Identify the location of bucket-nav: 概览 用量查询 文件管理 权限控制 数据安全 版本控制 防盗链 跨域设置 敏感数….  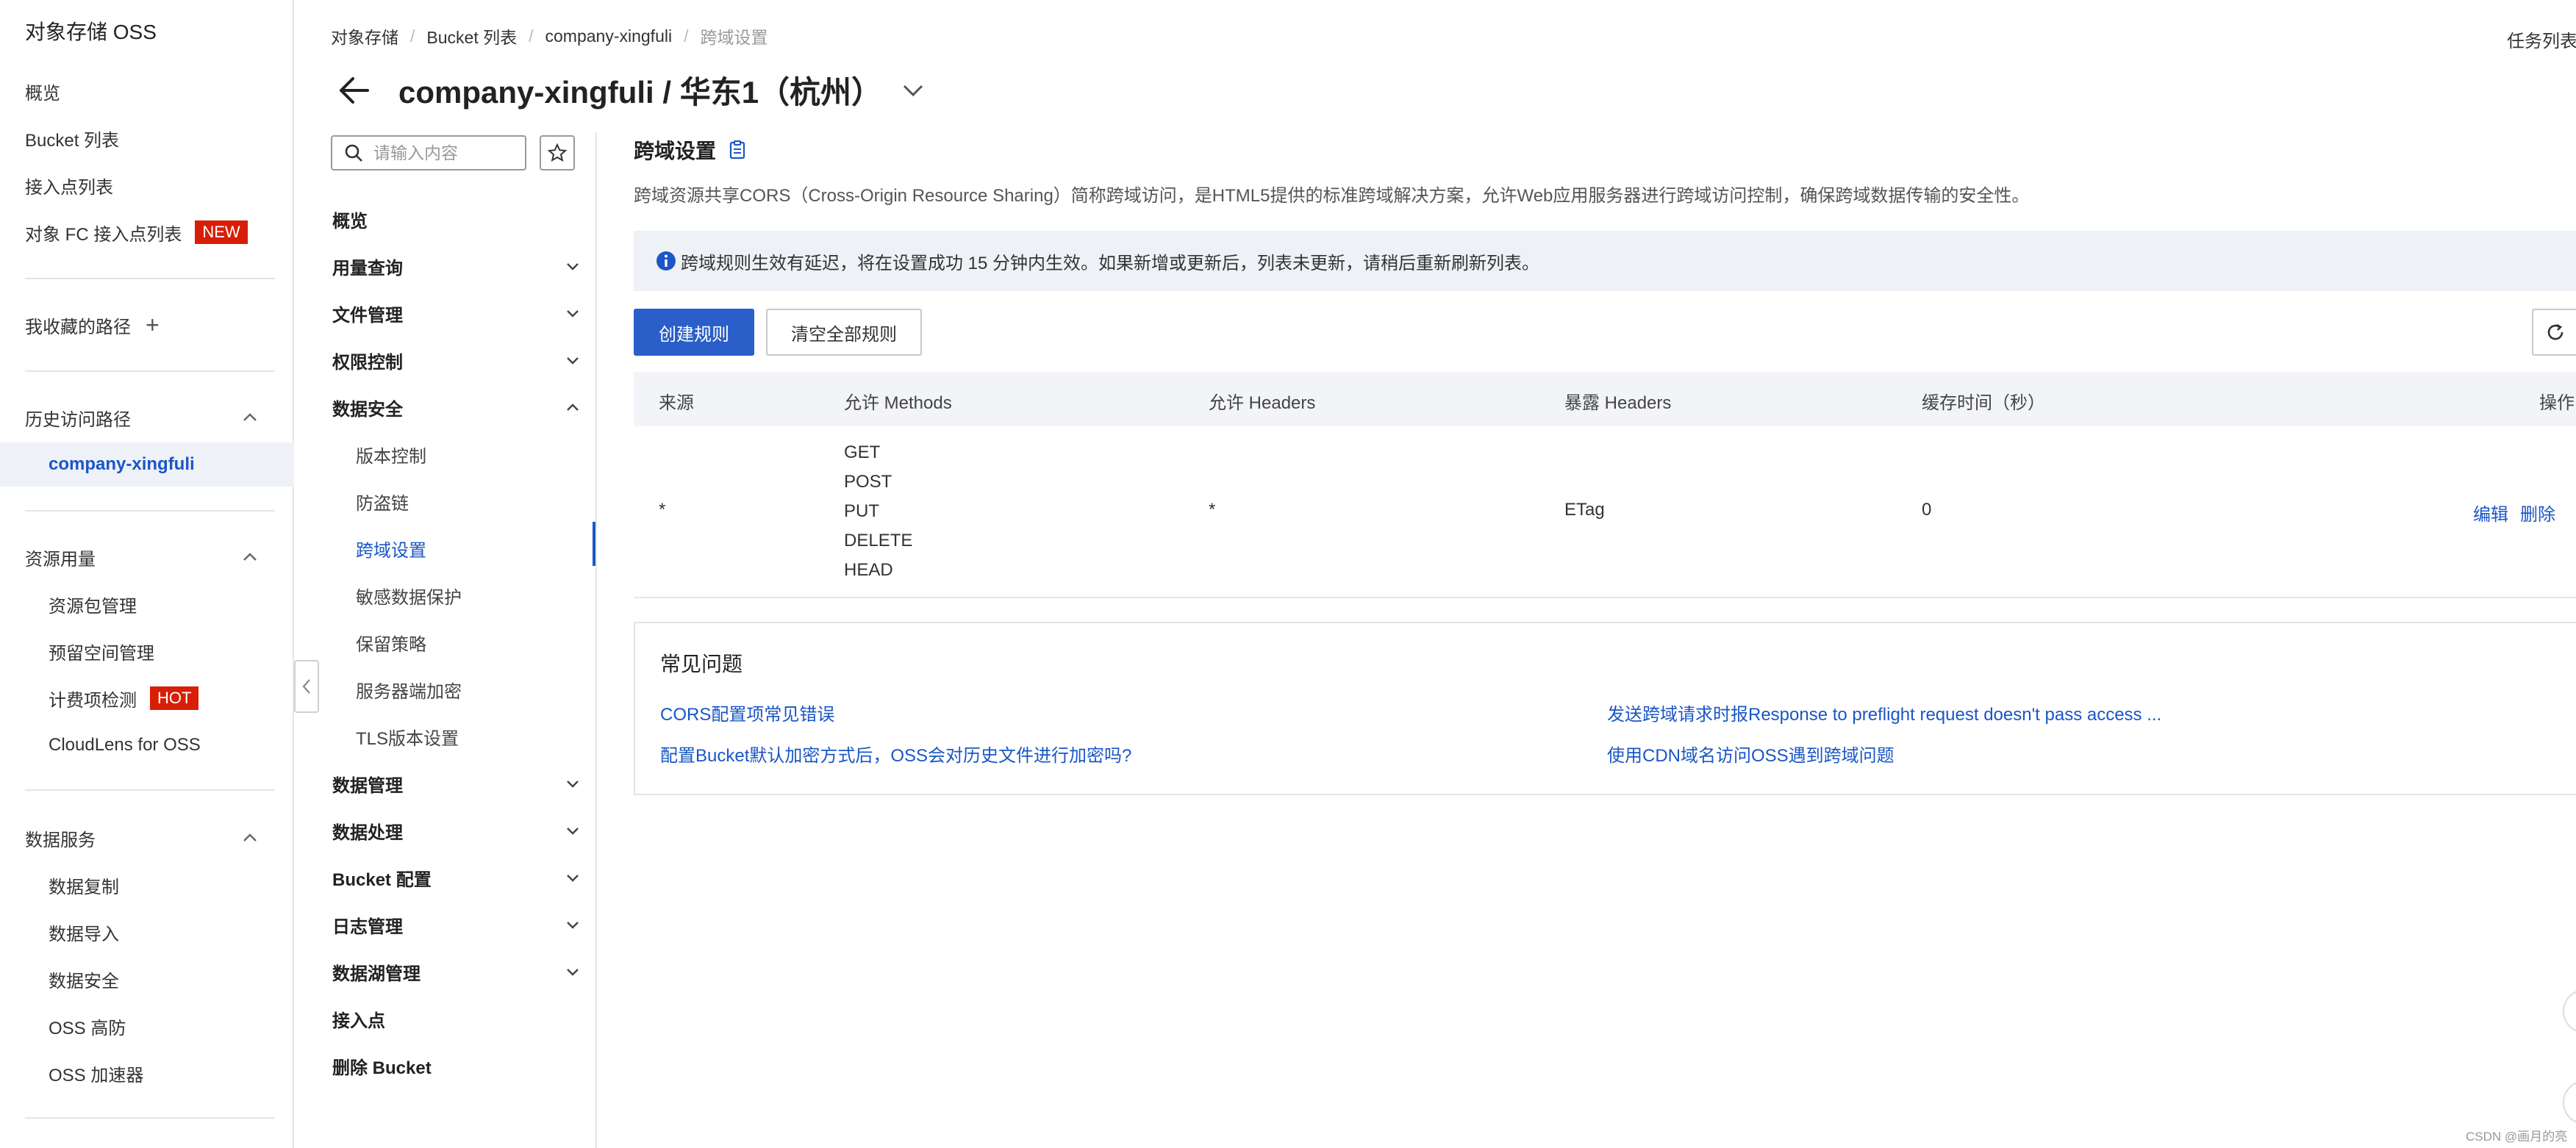
(446, 640).